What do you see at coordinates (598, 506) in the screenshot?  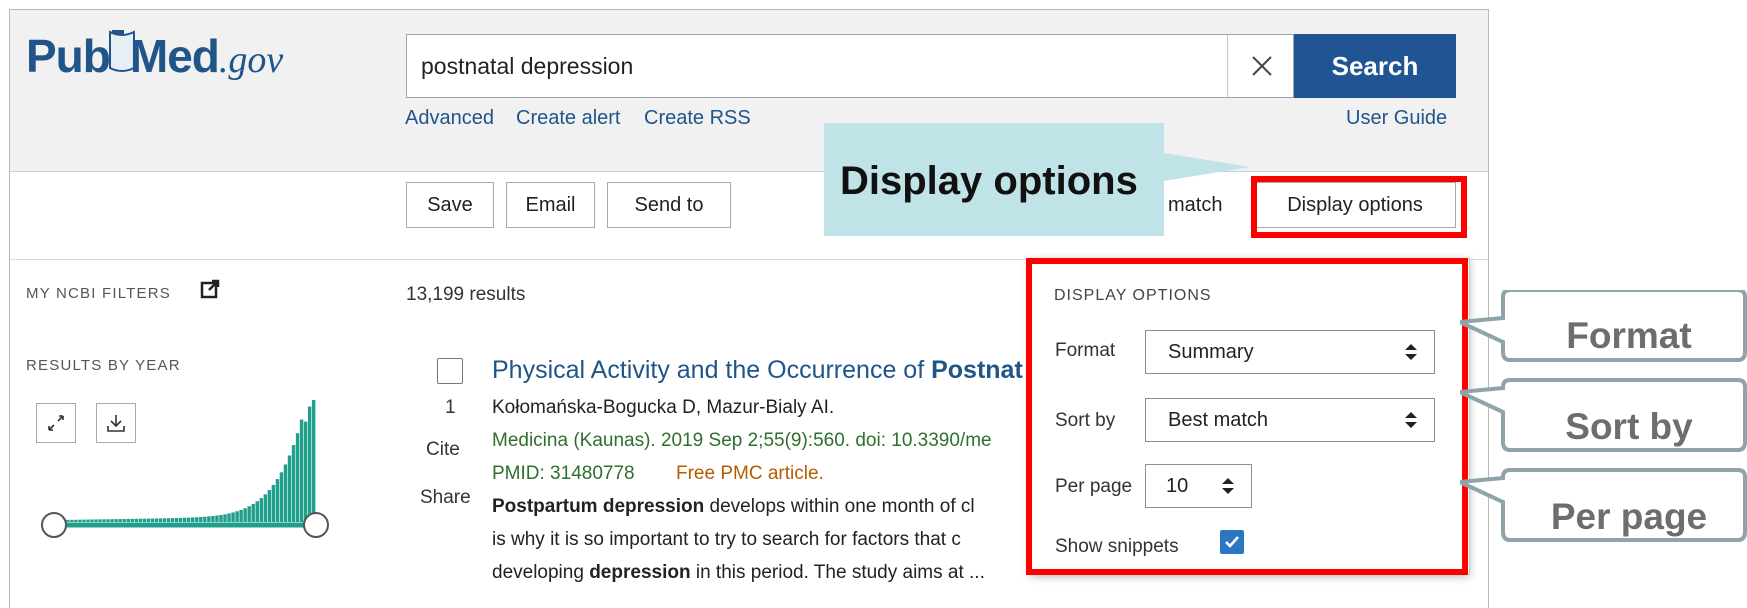 I see `snippet-highlight: Postpartum depression` at bounding box center [598, 506].